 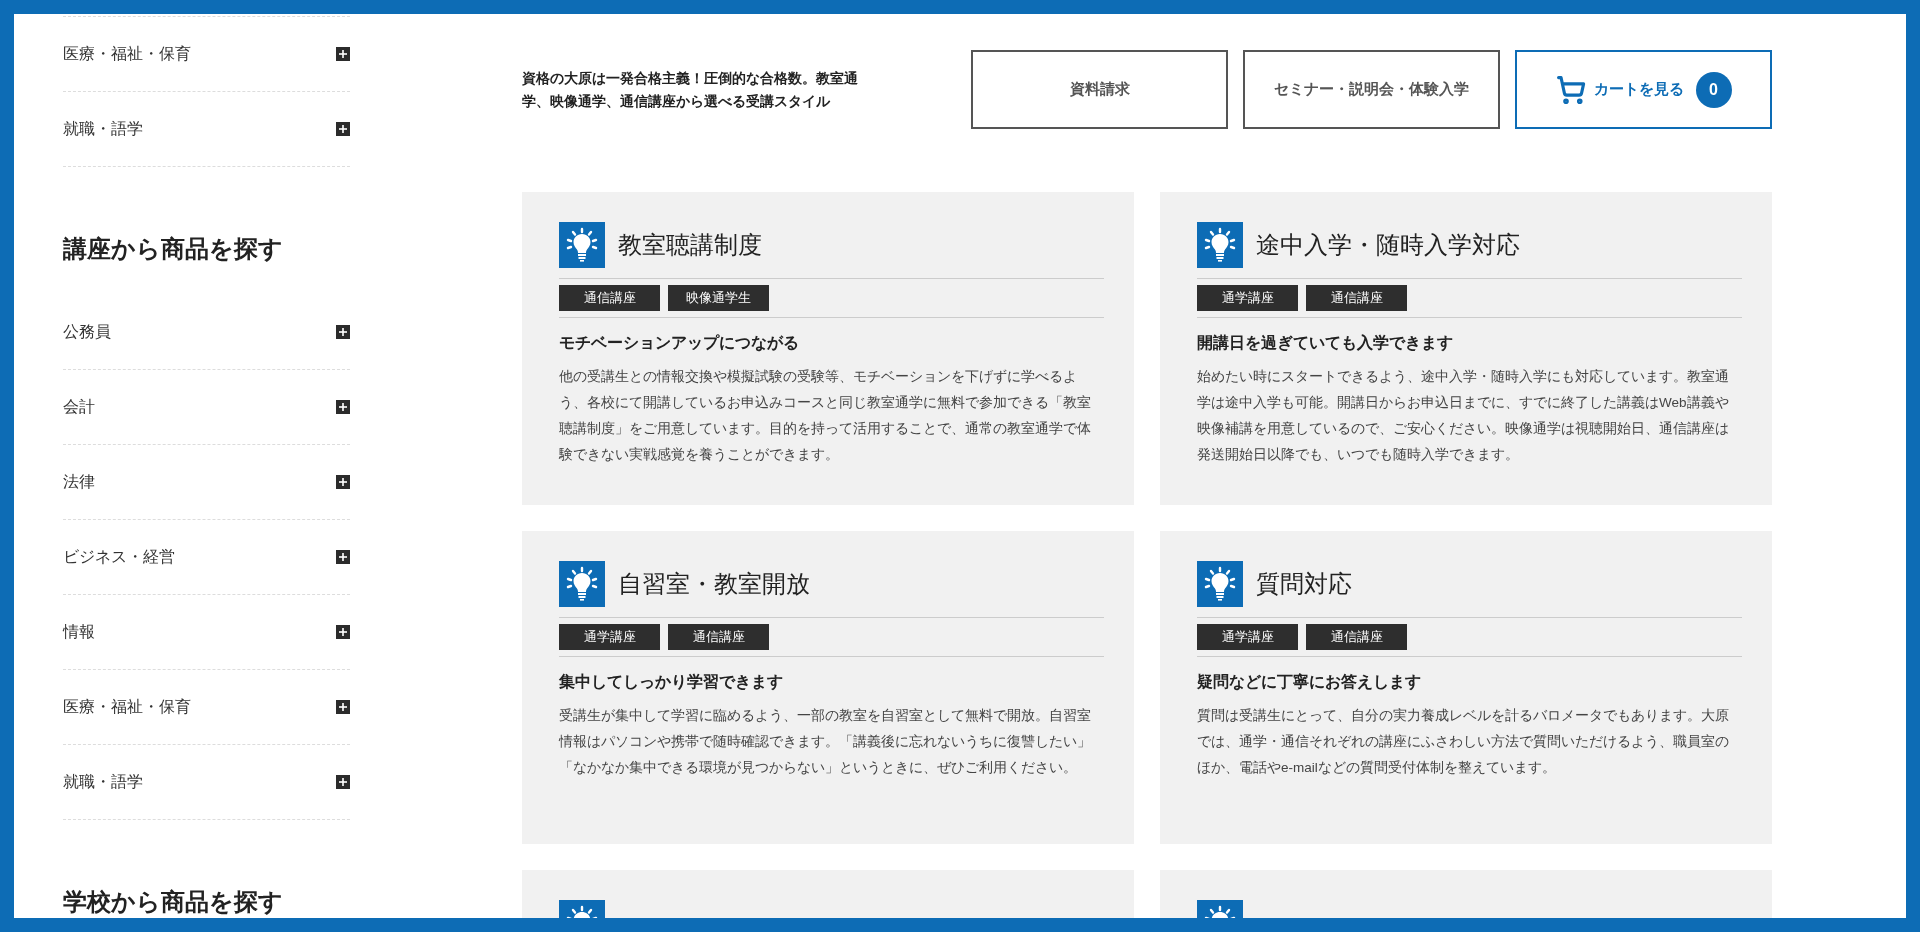 I want to click on card-title: 教室聴講制度, so click(x=690, y=245).